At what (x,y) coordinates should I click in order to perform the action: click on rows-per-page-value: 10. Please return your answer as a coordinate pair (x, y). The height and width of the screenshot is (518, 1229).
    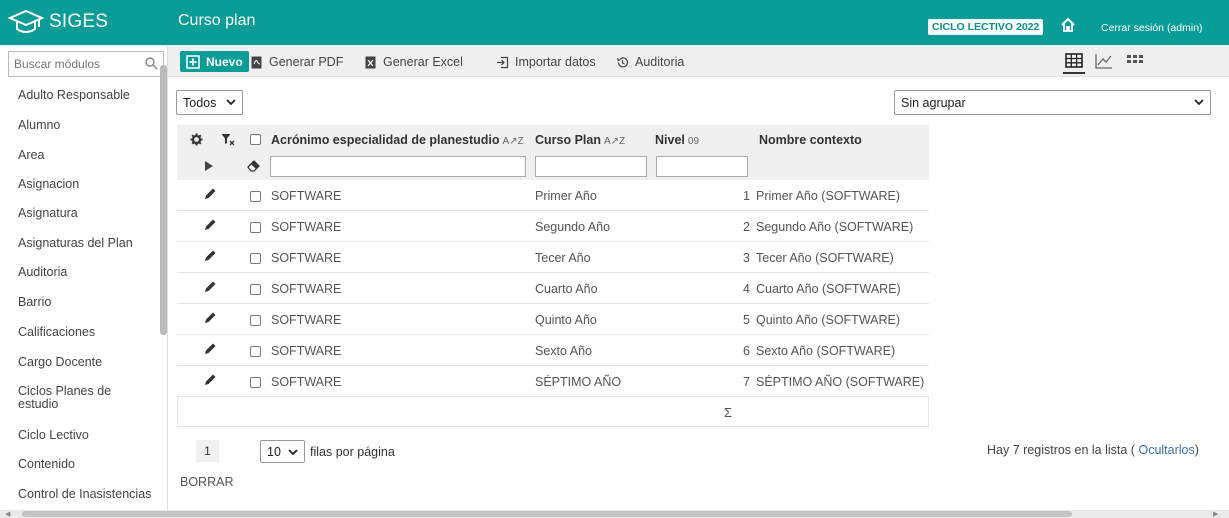
    Looking at the image, I should click on (274, 452).